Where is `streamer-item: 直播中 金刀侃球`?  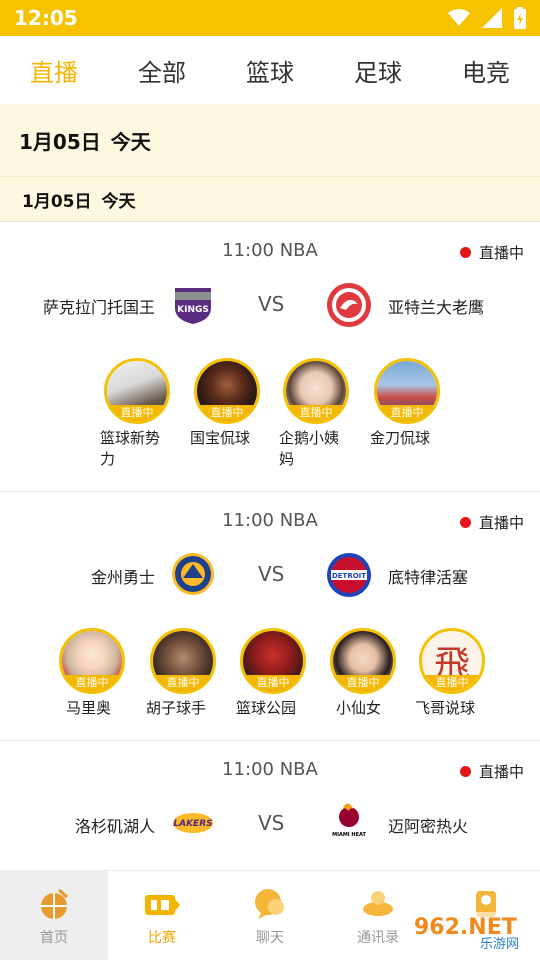
streamer-item: 直播中 金刀侃球 is located at coordinates (407, 403).